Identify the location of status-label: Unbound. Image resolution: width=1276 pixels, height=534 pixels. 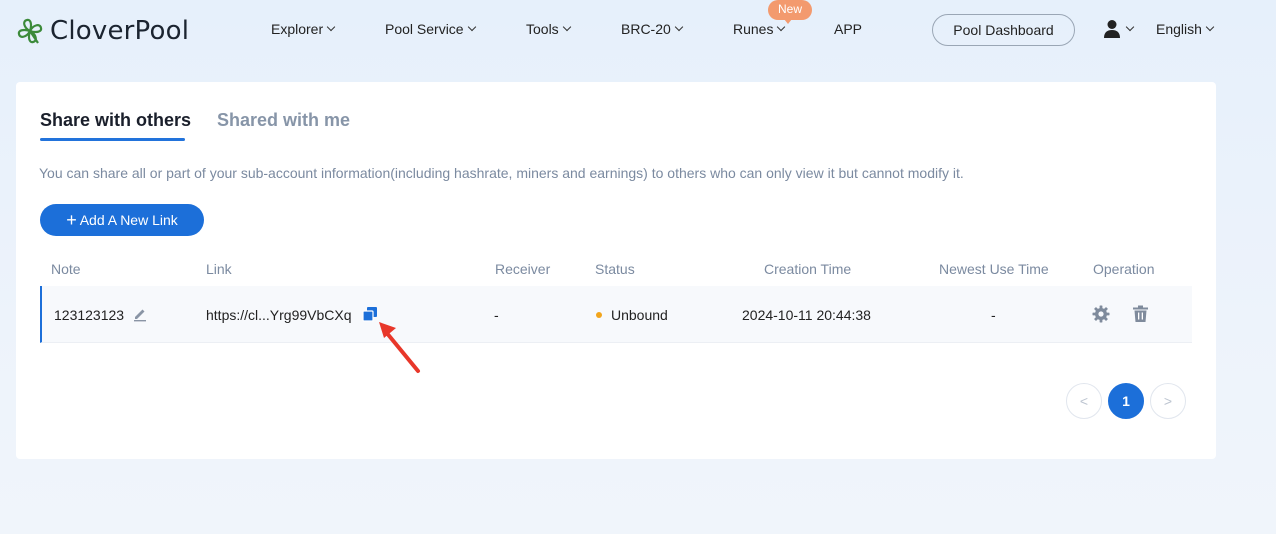
(639, 315).